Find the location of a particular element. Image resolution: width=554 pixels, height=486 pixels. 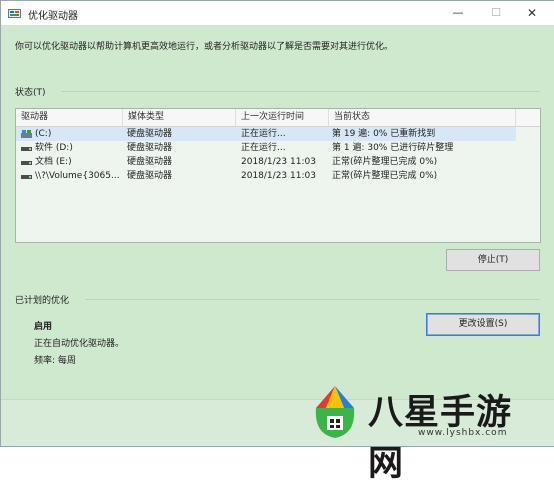

schedule-frequency: 频率: 每周 is located at coordinates (55, 361).